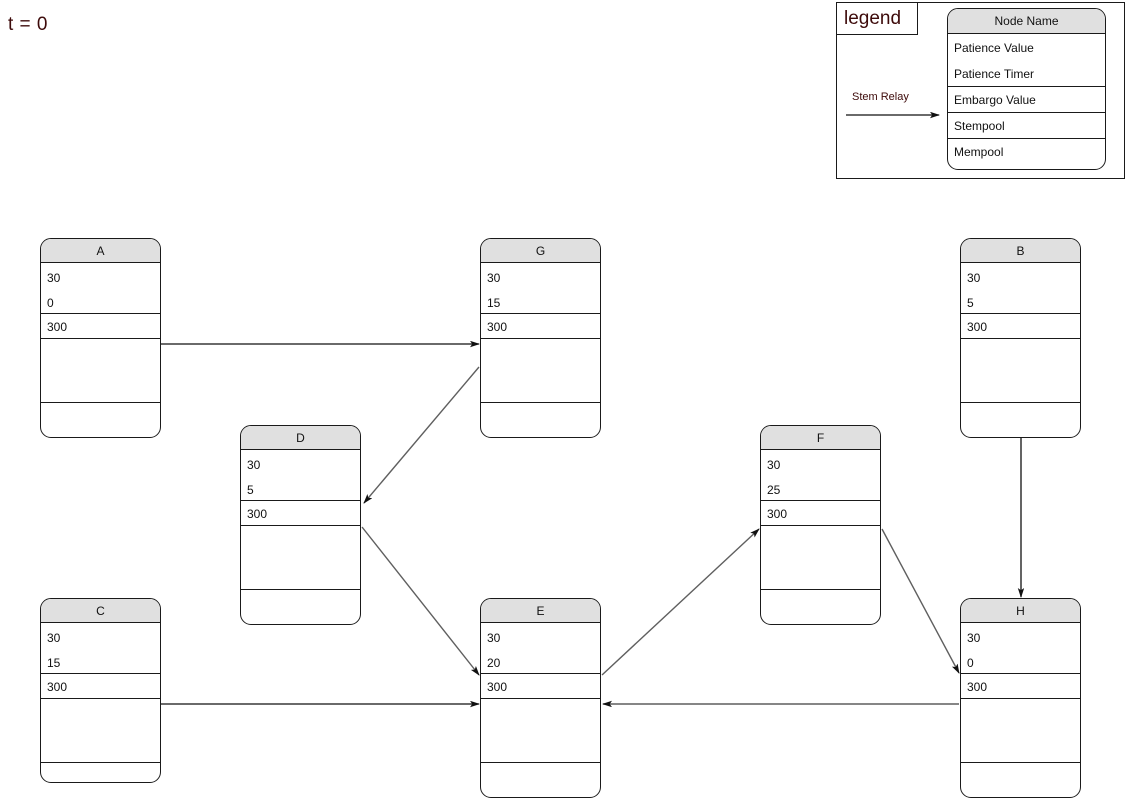 The image size is (1127, 799). I want to click on edge-e-to-f, so click(680, 602).